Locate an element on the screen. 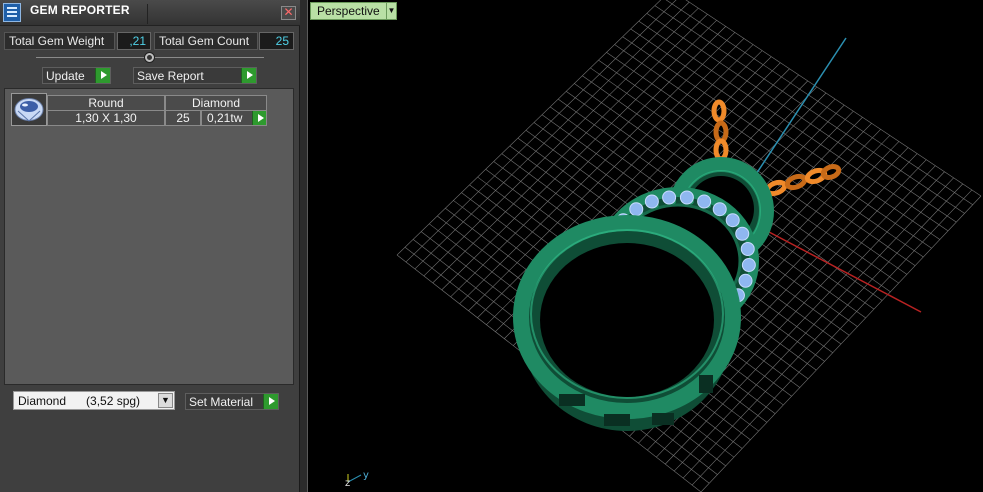 The width and height of the screenshot is (983, 492). total-gem-weight-value: ,21 is located at coordinates (134, 41).